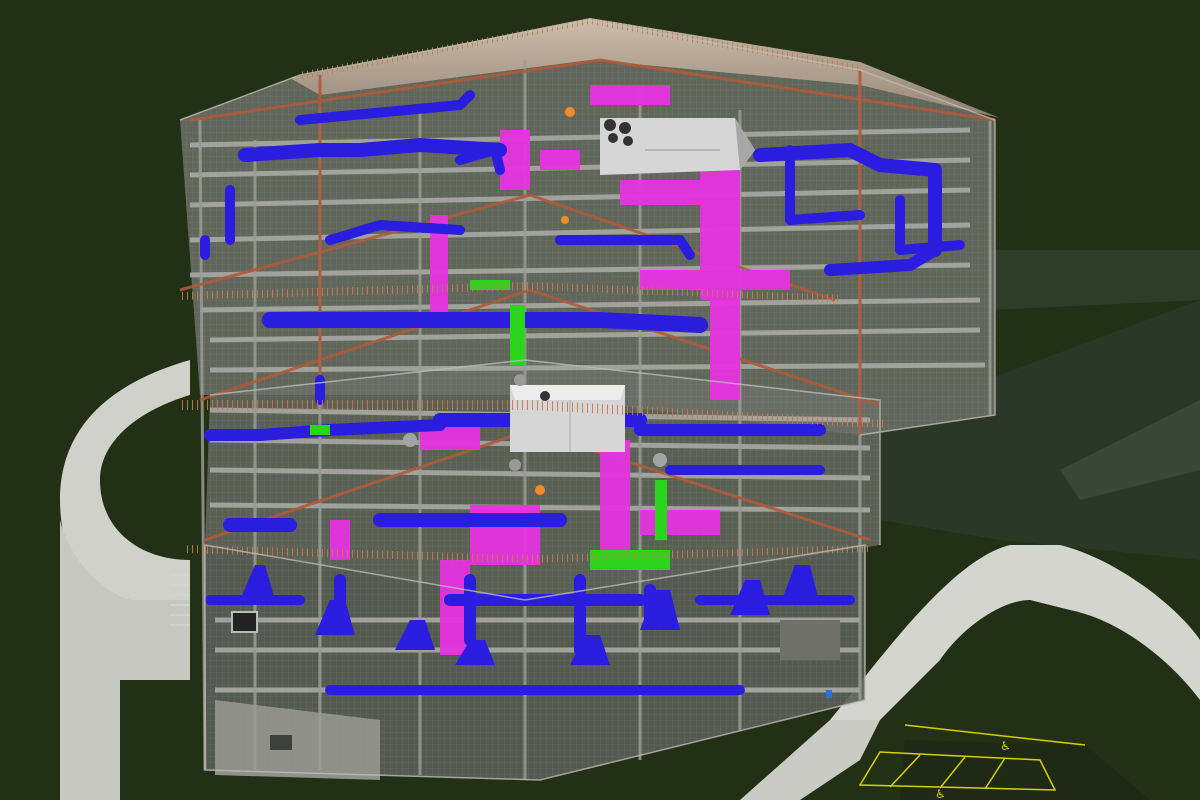 The width and height of the screenshot is (1200, 800). Describe the element at coordinates (1005, 746) in the screenshot. I see `accessible-parking-symbol: ♿` at that location.